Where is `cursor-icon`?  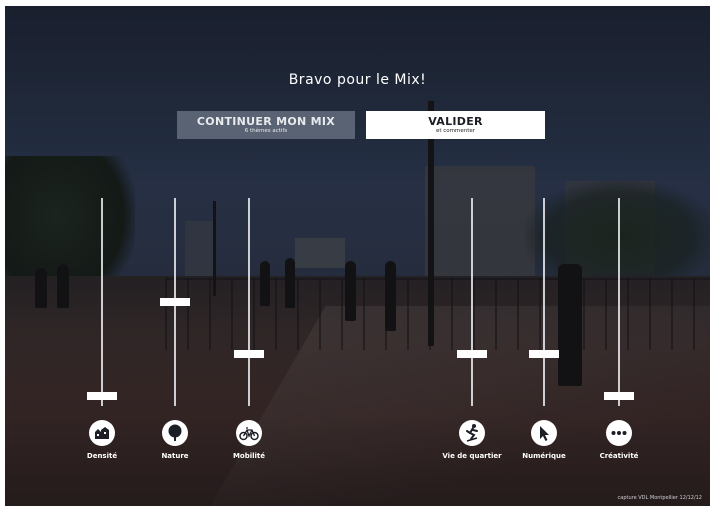 cursor-icon is located at coordinates (544, 433).